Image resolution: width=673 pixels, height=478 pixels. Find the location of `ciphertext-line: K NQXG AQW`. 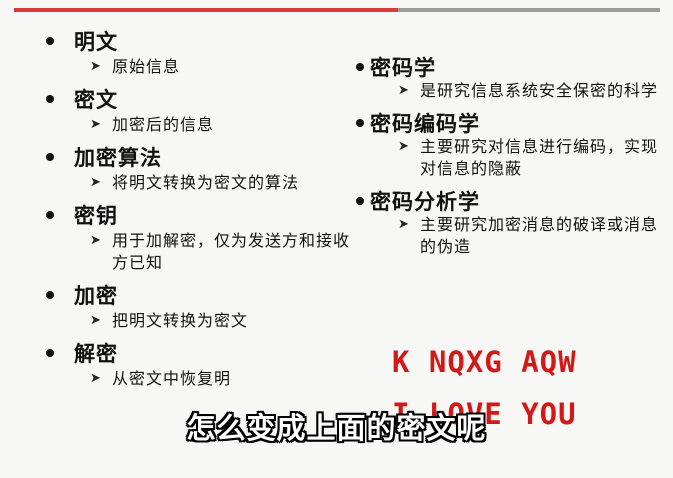

ciphertext-line: K NQXG AQW is located at coordinates (484, 362).